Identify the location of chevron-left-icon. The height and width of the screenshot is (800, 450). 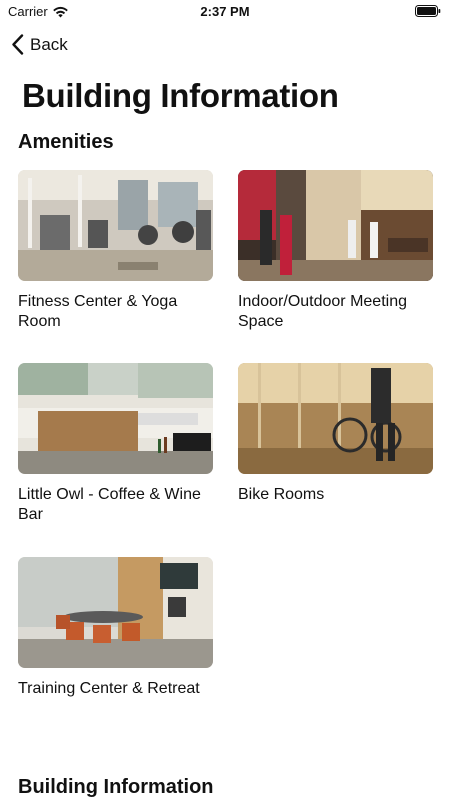
(18, 44).